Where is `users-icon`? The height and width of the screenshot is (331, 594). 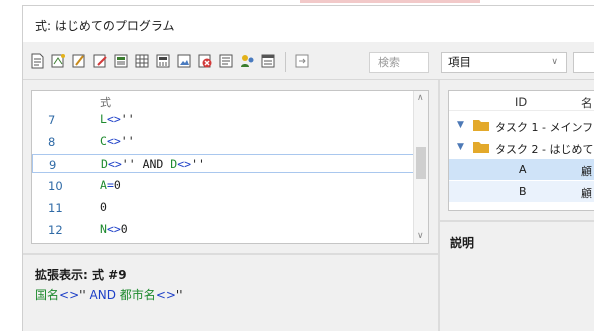
users-icon is located at coordinates (247, 61).